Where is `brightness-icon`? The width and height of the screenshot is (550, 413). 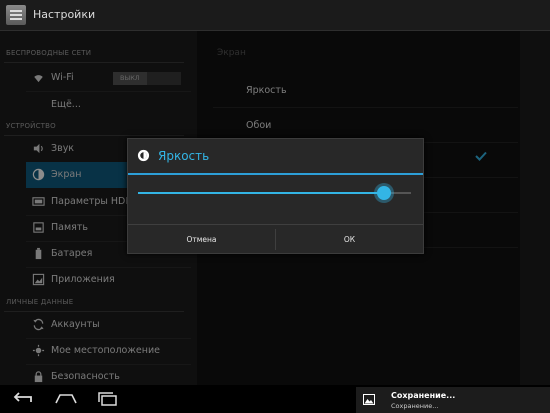
brightness-icon is located at coordinates (143, 155).